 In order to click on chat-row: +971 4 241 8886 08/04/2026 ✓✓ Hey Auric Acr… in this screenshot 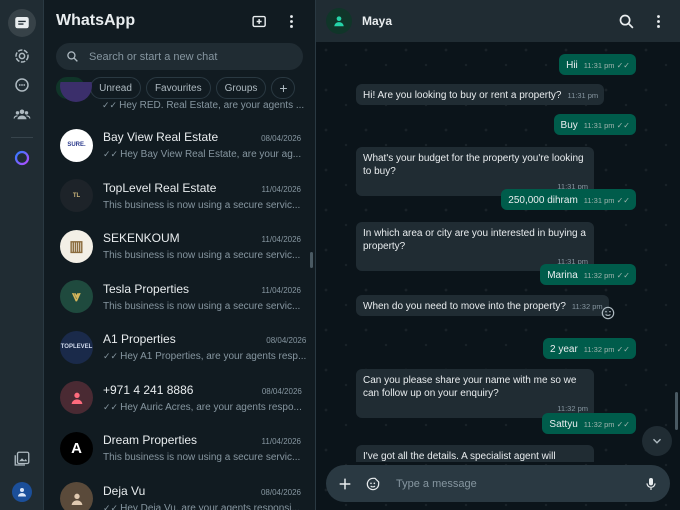, I will do `click(179, 398)`.